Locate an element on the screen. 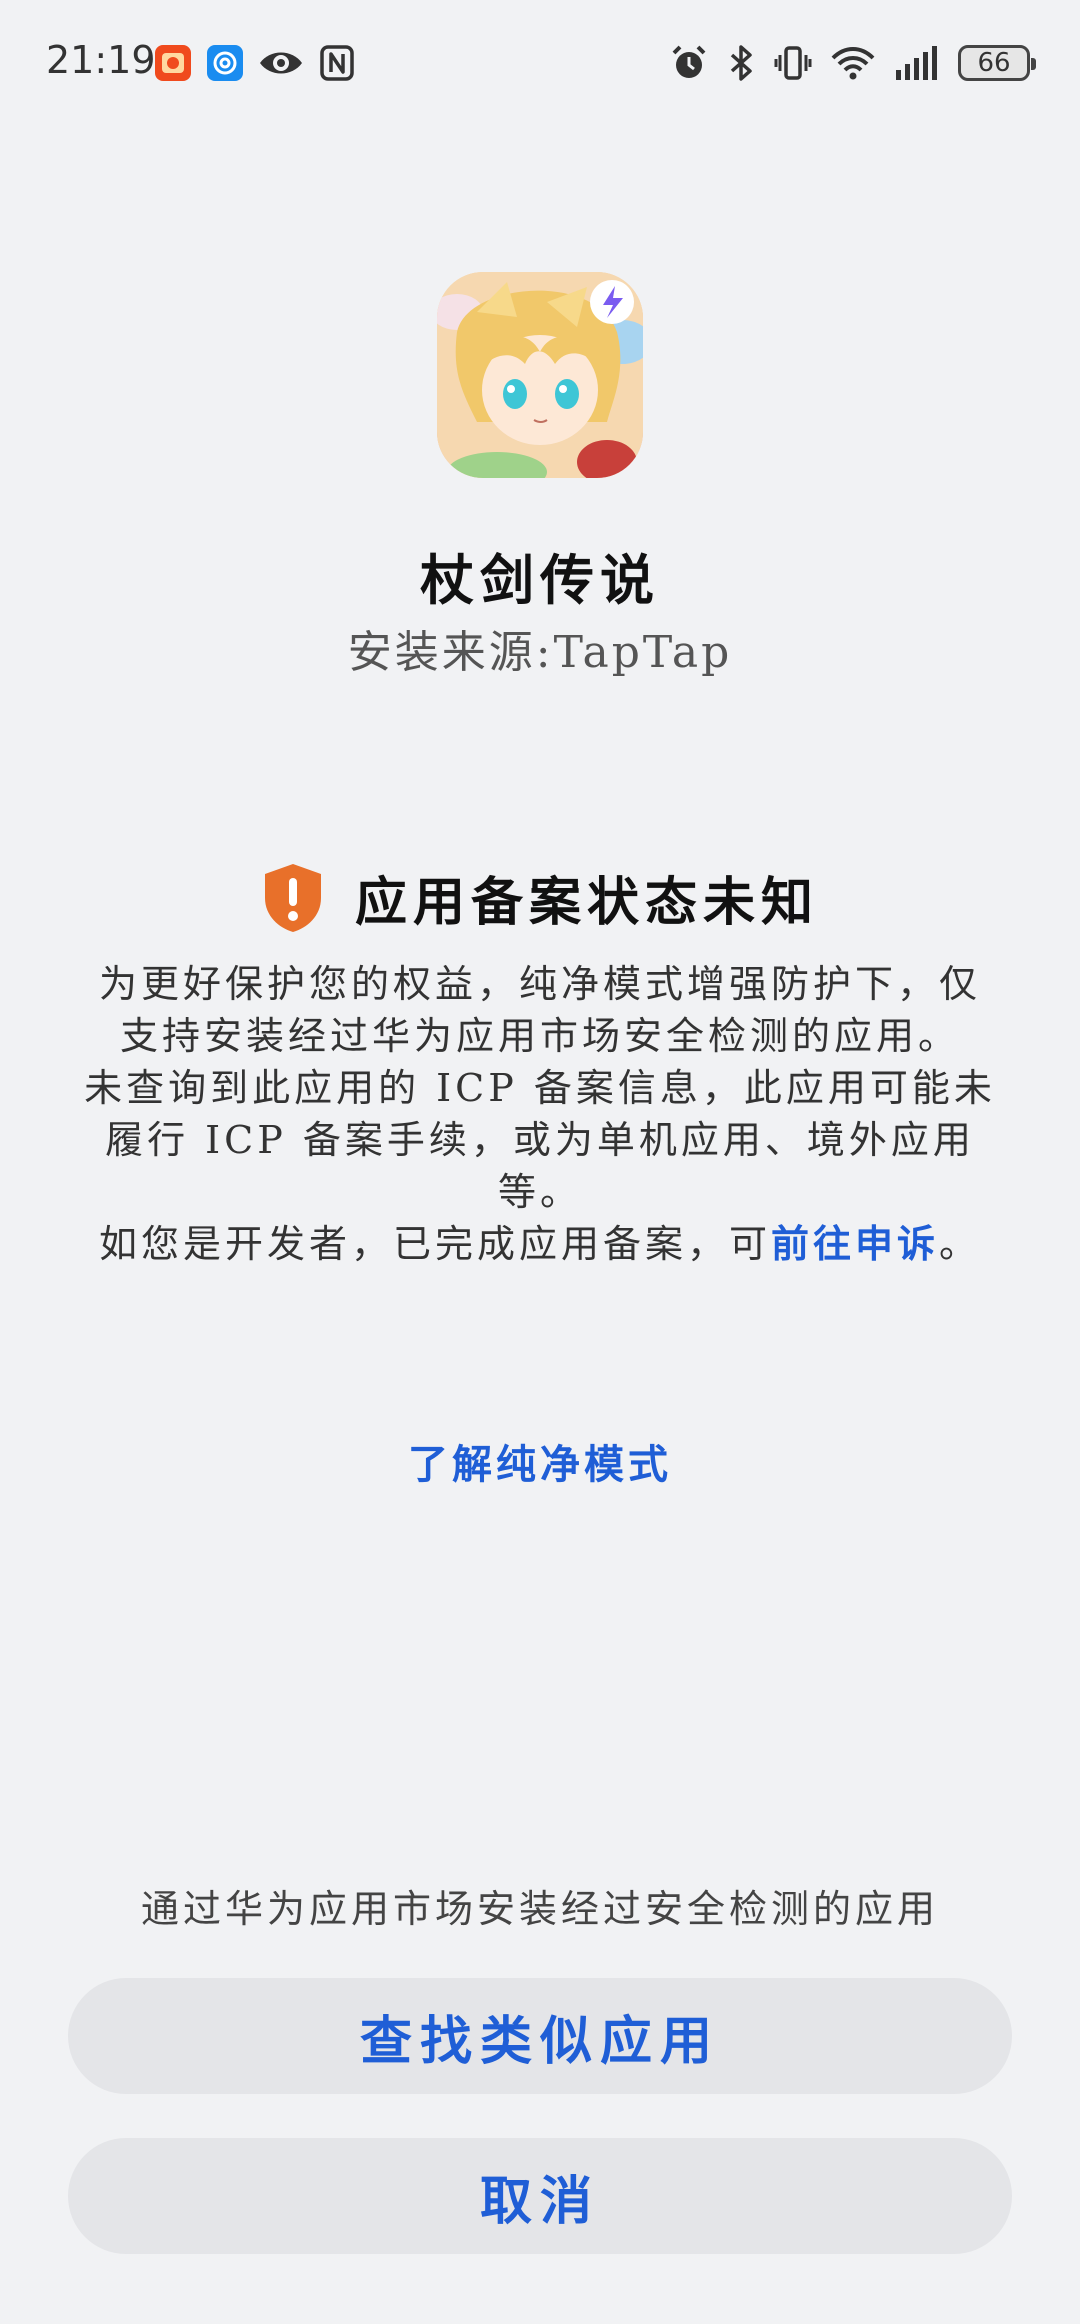 This screenshot has height=2324, width=1080. notification-icons is located at coordinates (255, 63).